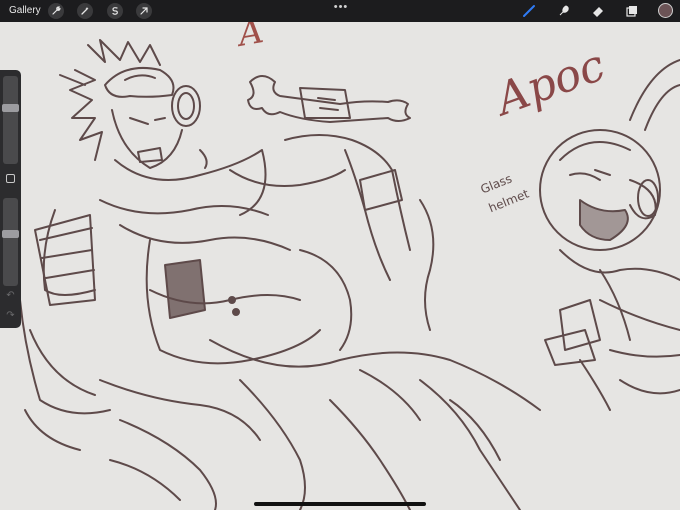 This screenshot has height=510, width=680. Describe the element at coordinates (10, 178) in the screenshot. I see `modify-button` at that location.